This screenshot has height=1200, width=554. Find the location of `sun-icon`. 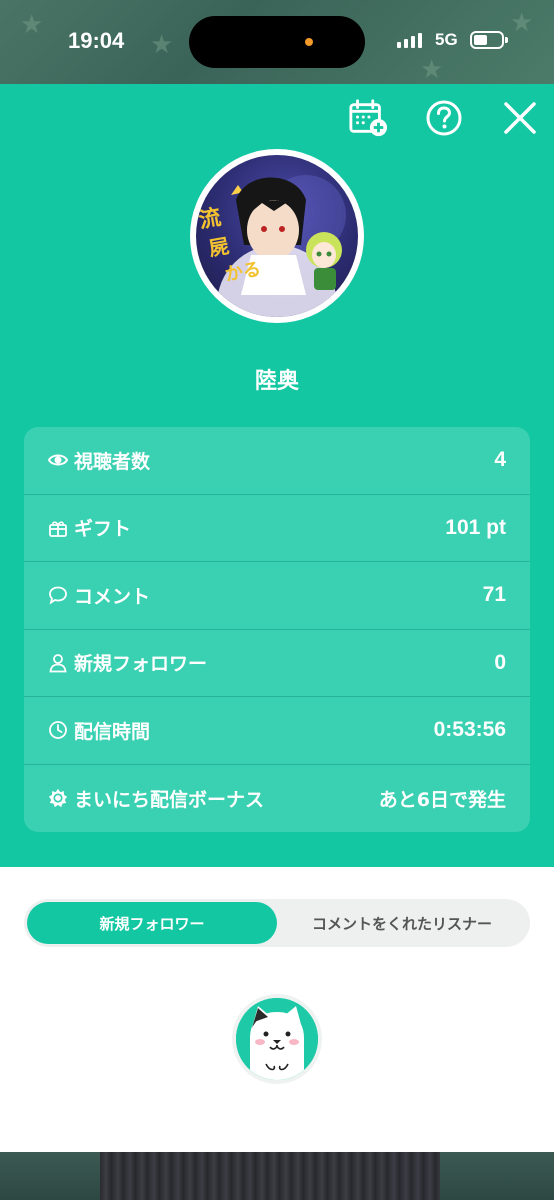

sun-icon is located at coordinates (58, 798).